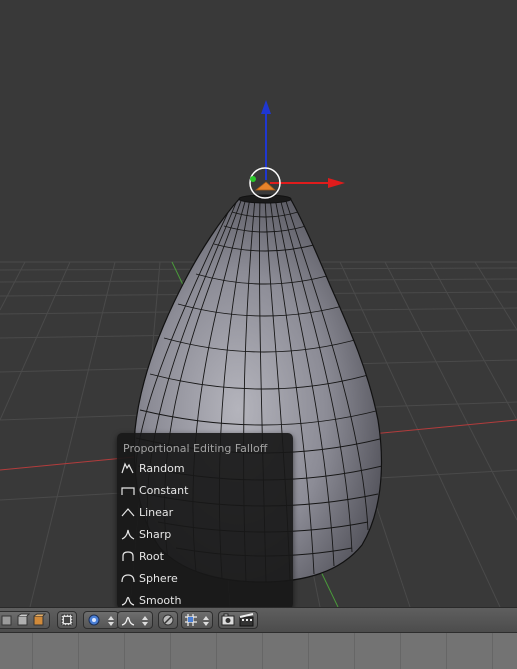  Describe the element at coordinates (205, 512) in the screenshot. I see `menu-item-linear: Linear` at that location.